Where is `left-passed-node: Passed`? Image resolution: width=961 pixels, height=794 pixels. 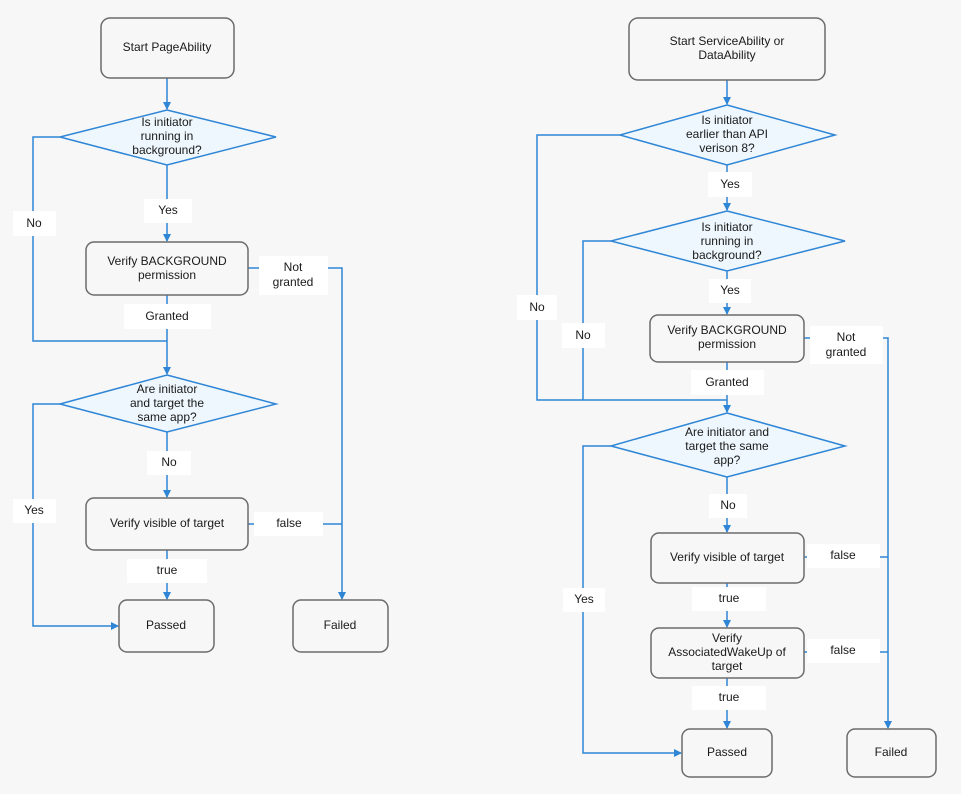
left-passed-node: Passed is located at coordinates (166, 626).